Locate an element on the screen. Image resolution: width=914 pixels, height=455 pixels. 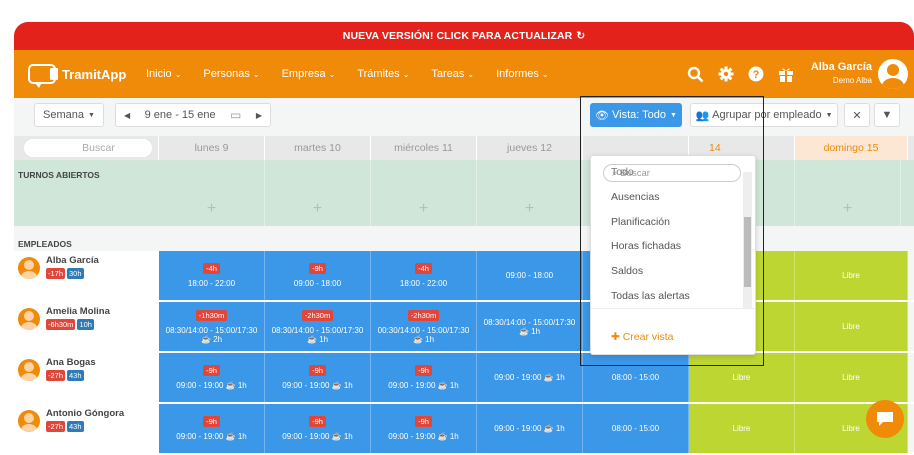
employee-search-input: Buscar is located at coordinates (88, 148).